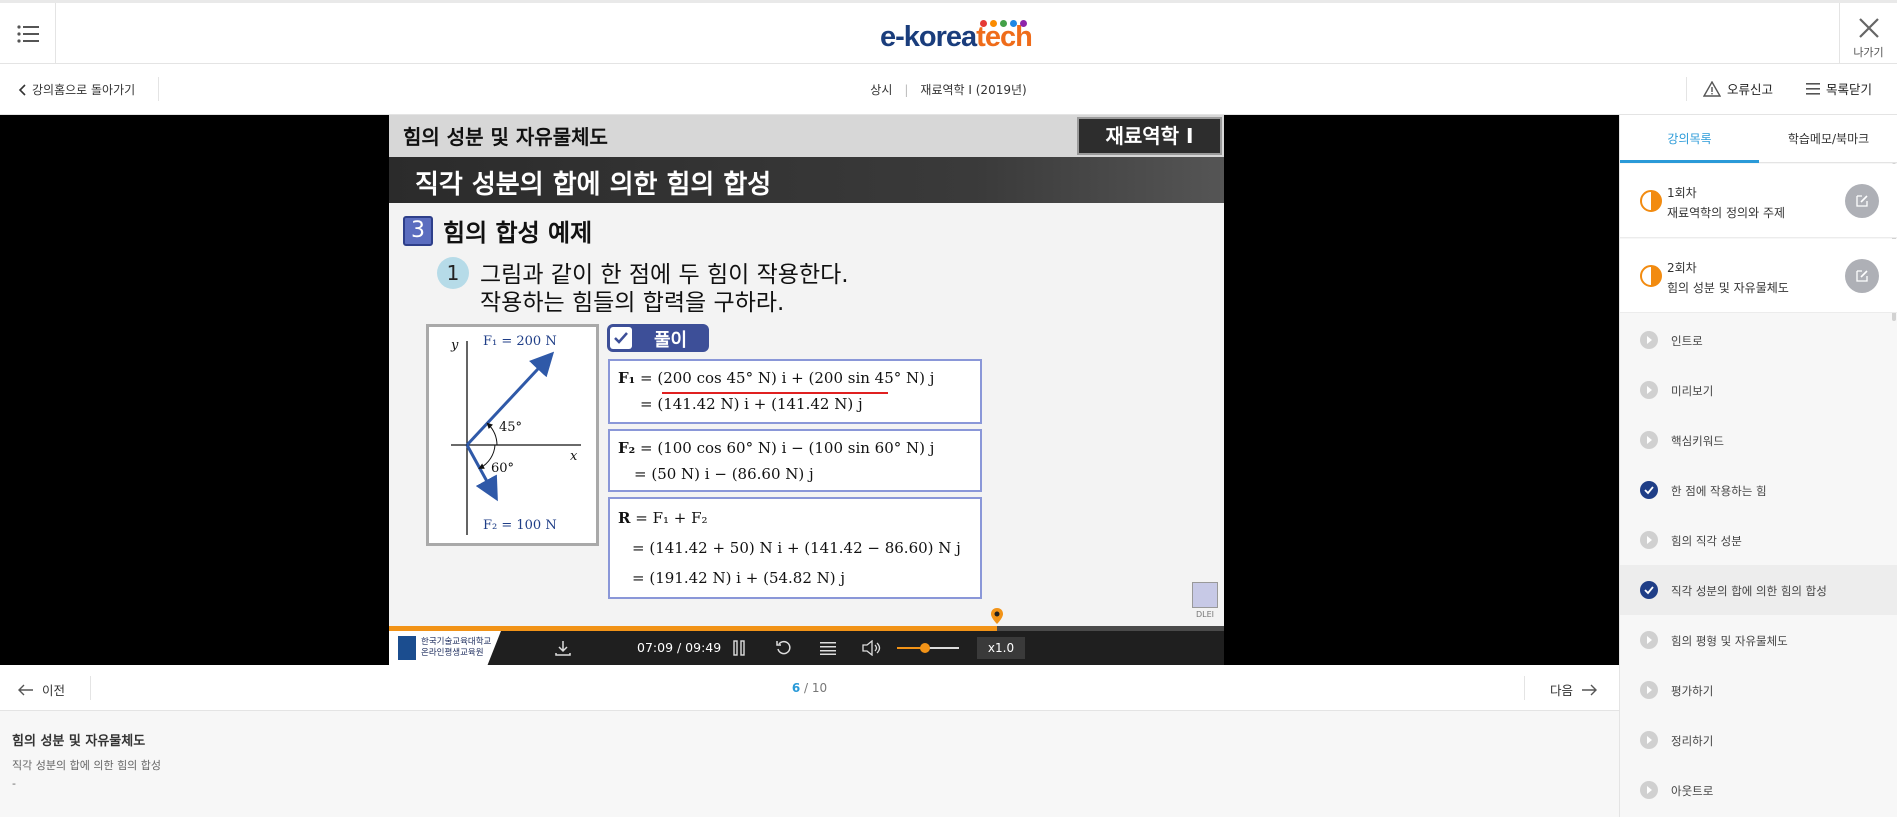 The height and width of the screenshot is (817, 1897). Describe the element at coordinates (407, 648) in the screenshot. I see `org-emblem` at that location.